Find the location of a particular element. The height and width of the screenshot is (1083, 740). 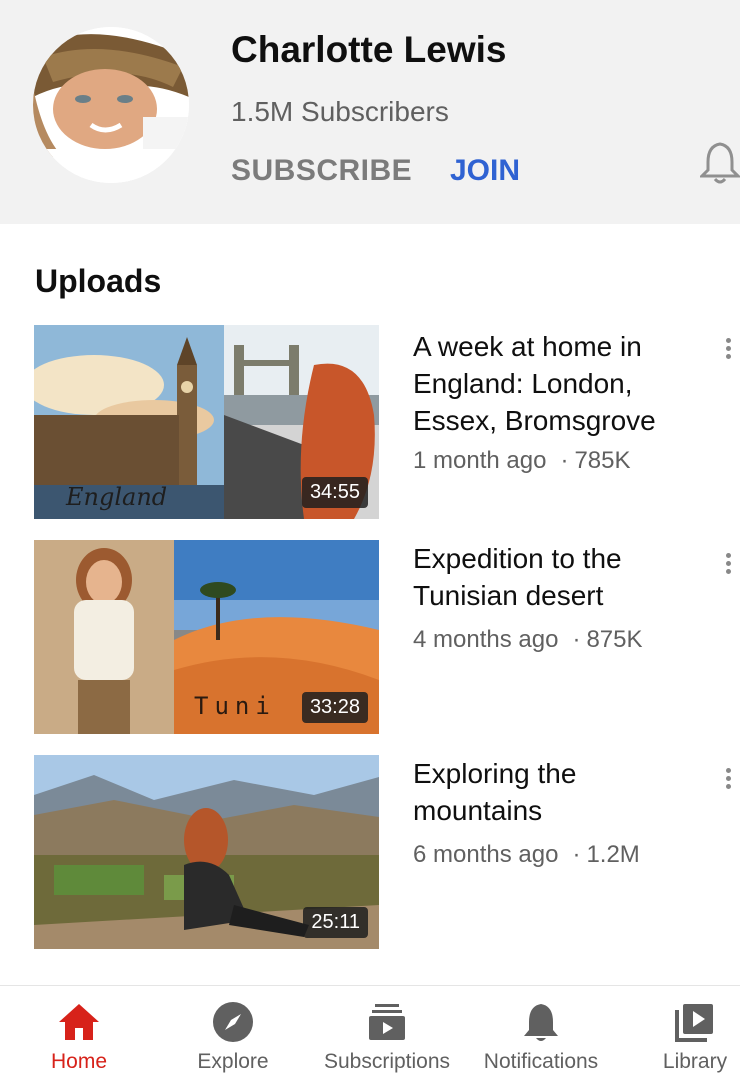

video-meta: 4 months ago · 875K is located at coordinates (528, 640).